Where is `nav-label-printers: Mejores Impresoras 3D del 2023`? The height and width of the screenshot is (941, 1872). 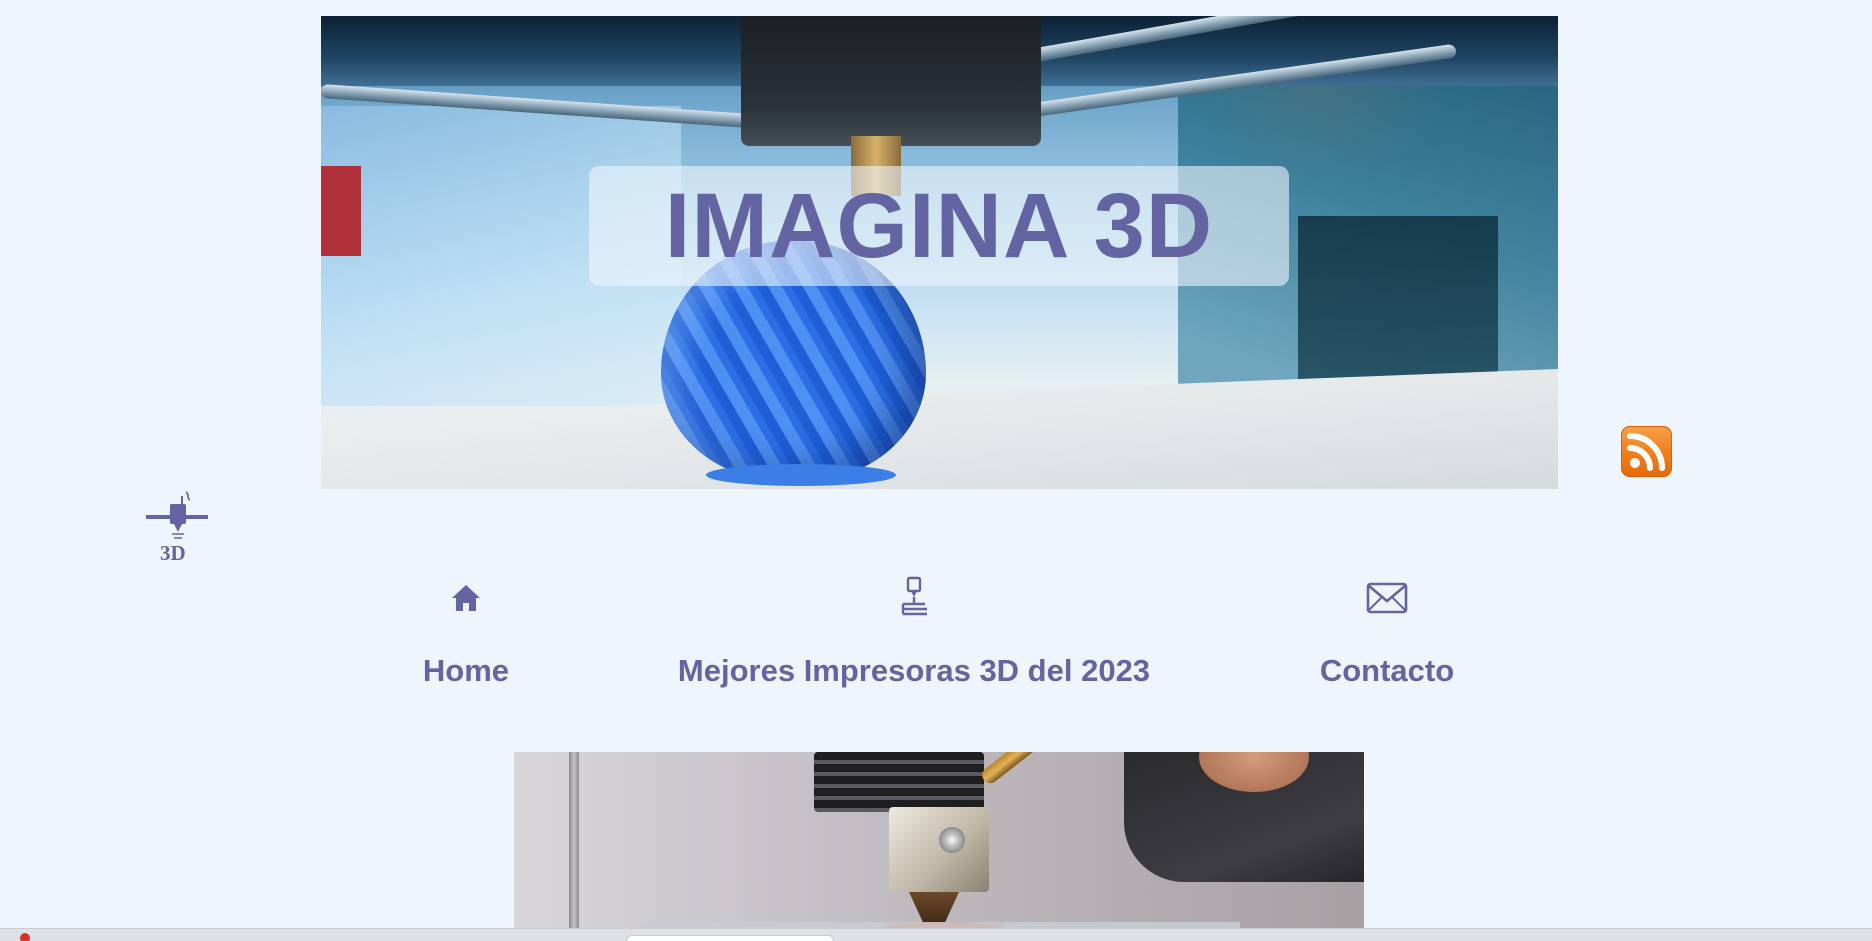 nav-label-printers: Mejores Impresoras 3D del 2023 is located at coordinates (914, 670).